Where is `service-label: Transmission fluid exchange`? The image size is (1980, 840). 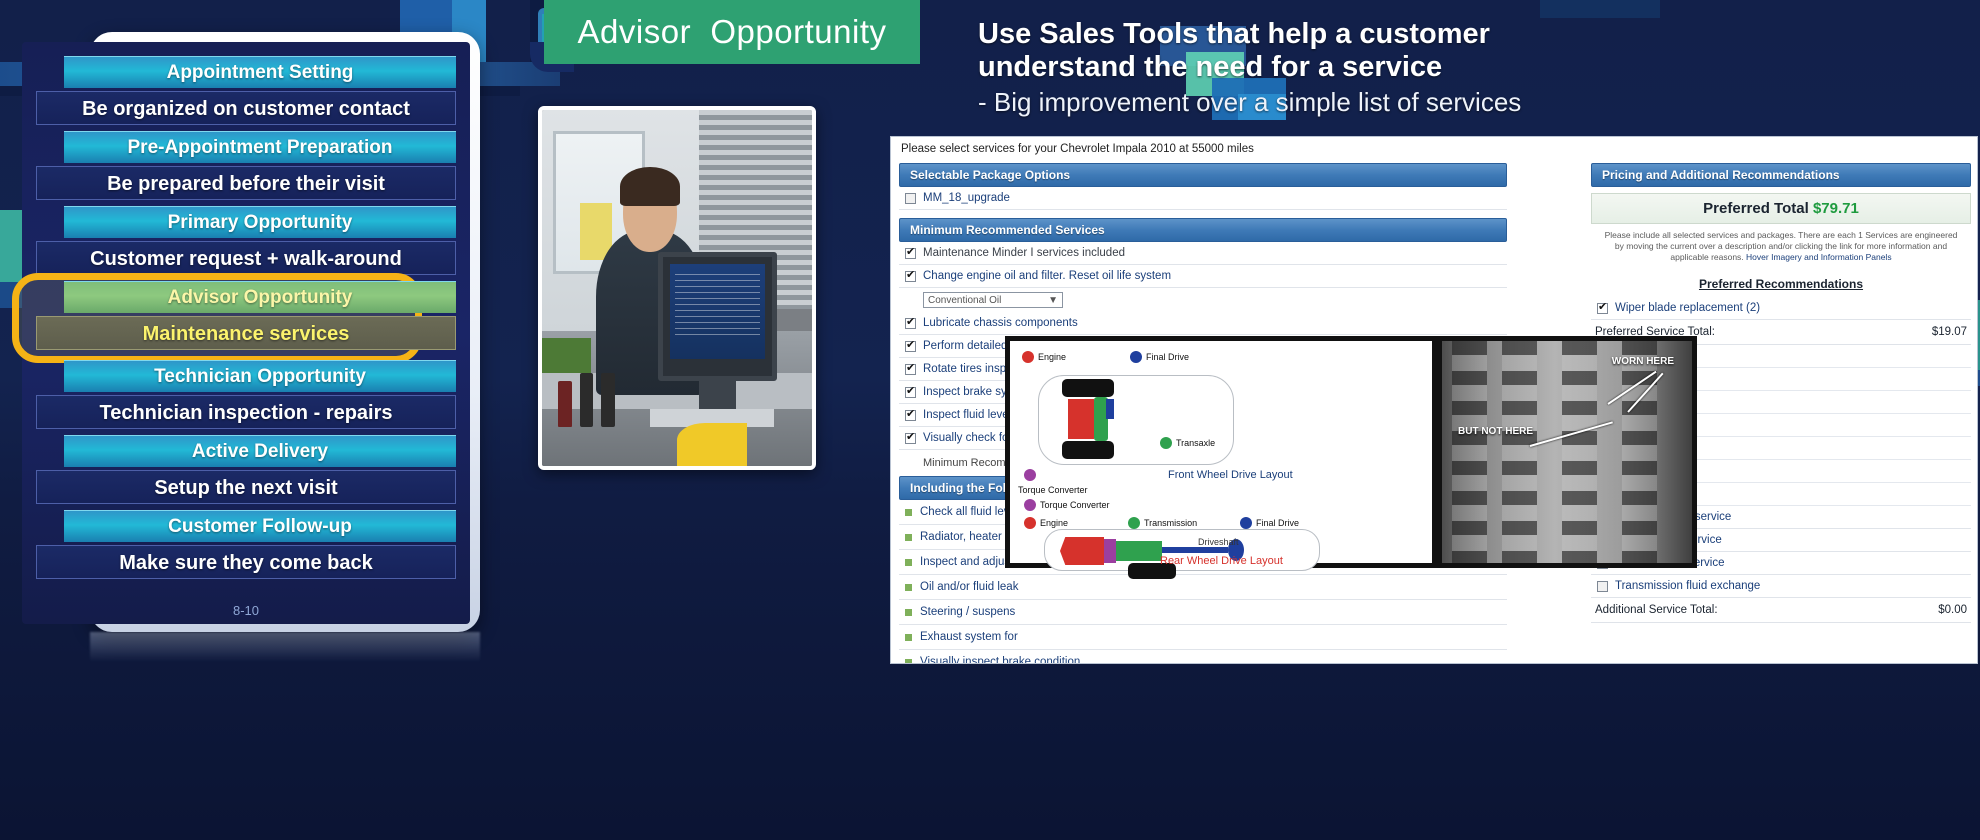
service-label: Transmission fluid exchange is located at coordinates (1688, 586).